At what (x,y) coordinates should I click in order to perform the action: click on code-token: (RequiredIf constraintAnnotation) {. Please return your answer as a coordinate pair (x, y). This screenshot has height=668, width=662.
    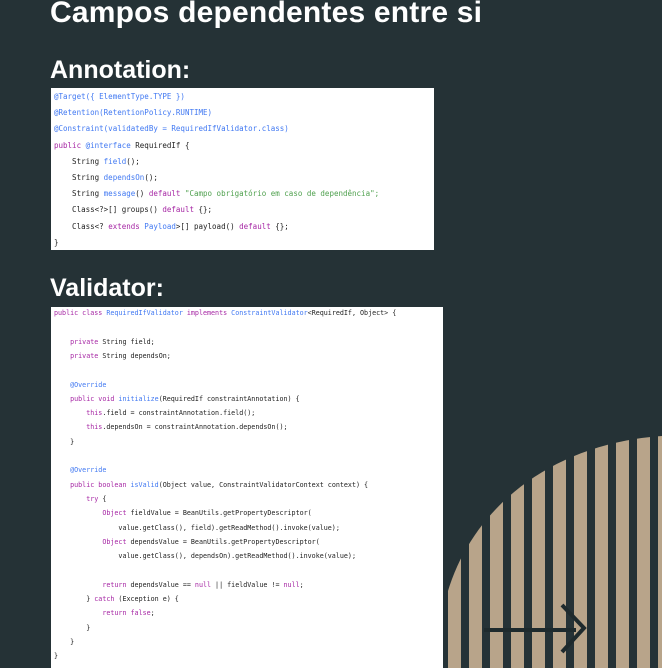
    Looking at the image, I should click on (229, 398).